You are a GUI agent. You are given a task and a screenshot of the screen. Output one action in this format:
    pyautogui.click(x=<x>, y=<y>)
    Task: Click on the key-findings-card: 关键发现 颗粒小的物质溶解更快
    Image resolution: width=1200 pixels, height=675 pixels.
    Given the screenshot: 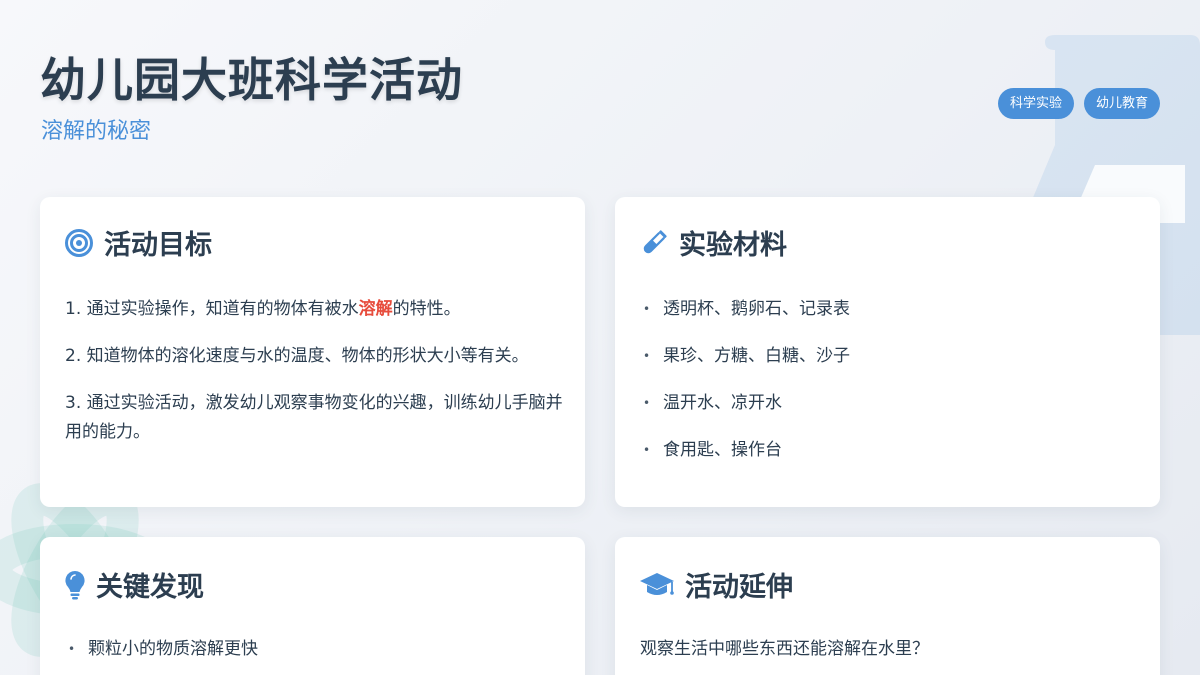 What is the action you would take?
    pyautogui.click(x=312, y=606)
    